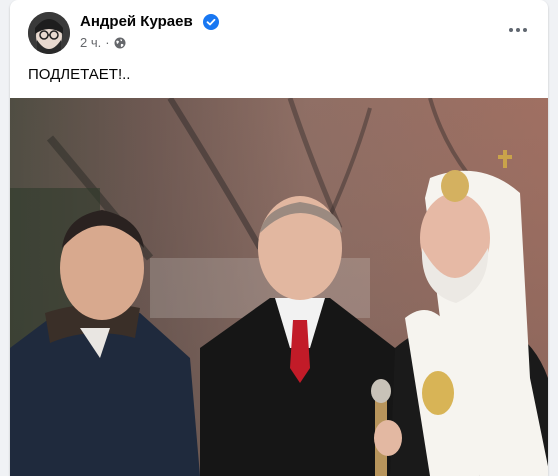 The image size is (558, 476). I want to click on author-avatar, so click(49, 33).